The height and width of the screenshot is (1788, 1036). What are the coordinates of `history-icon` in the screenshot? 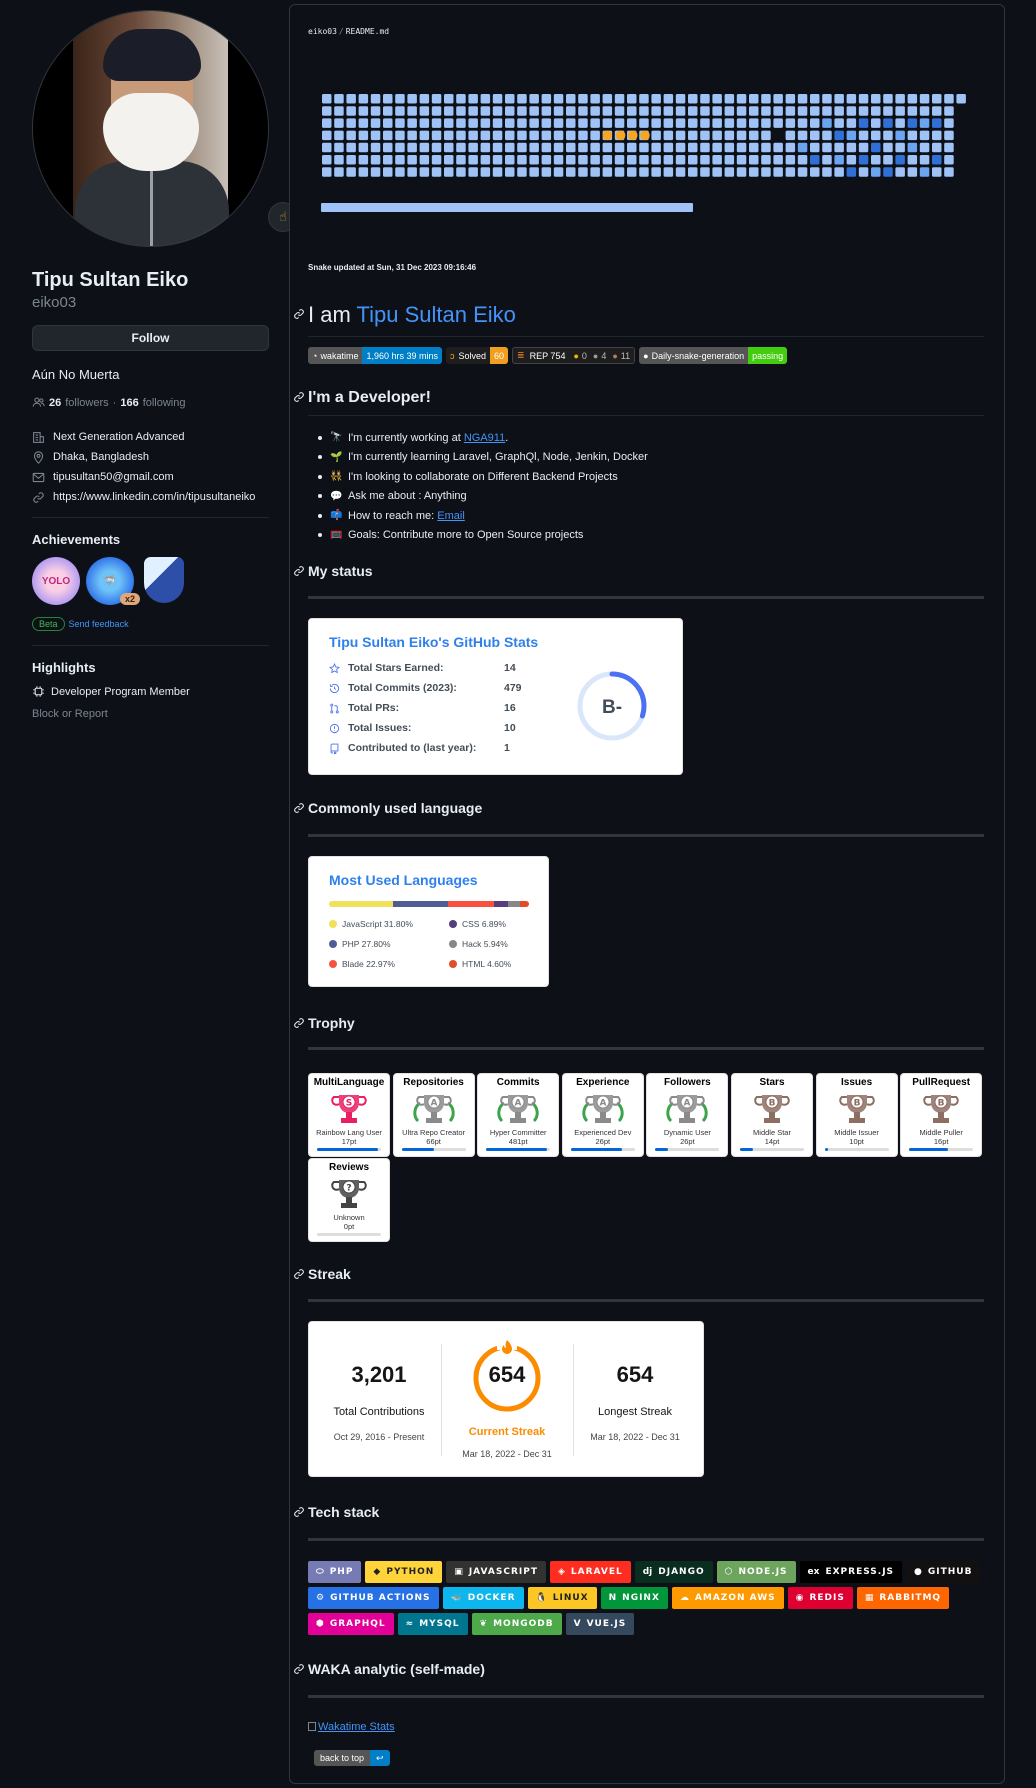 It's located at (334, 688).